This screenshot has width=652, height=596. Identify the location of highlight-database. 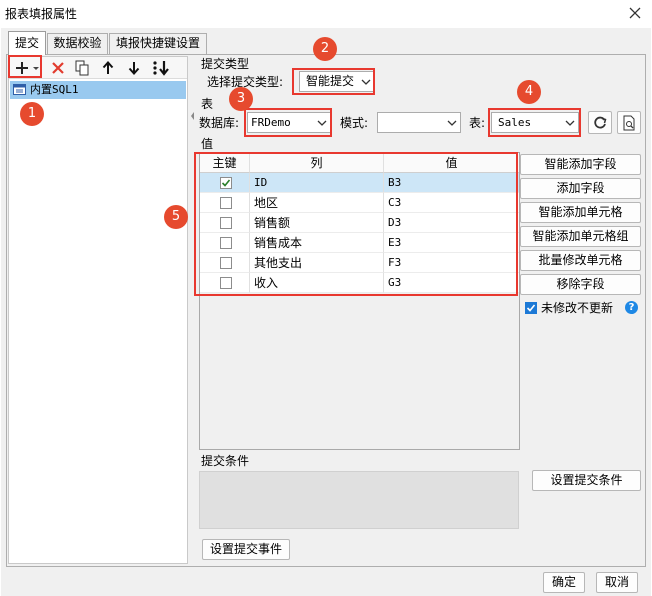
(288, 122).